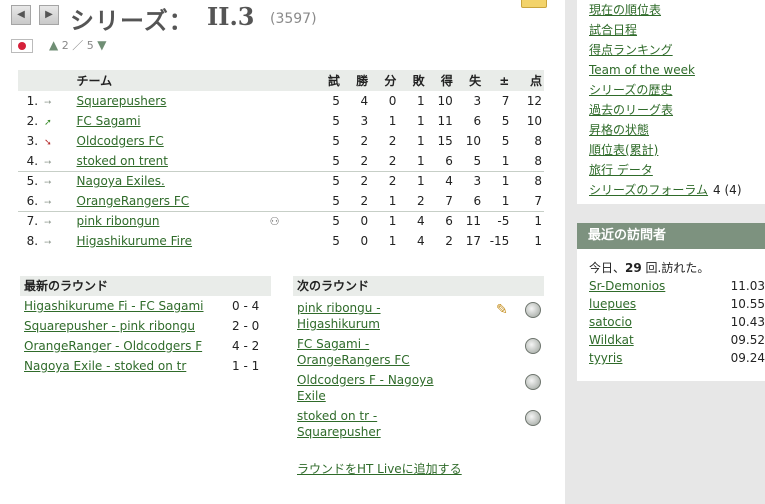  What do you see at coordinates (122, 161) in the screenshot?
I see `team-link: stoked on trent` at bounding box center [122, 161].